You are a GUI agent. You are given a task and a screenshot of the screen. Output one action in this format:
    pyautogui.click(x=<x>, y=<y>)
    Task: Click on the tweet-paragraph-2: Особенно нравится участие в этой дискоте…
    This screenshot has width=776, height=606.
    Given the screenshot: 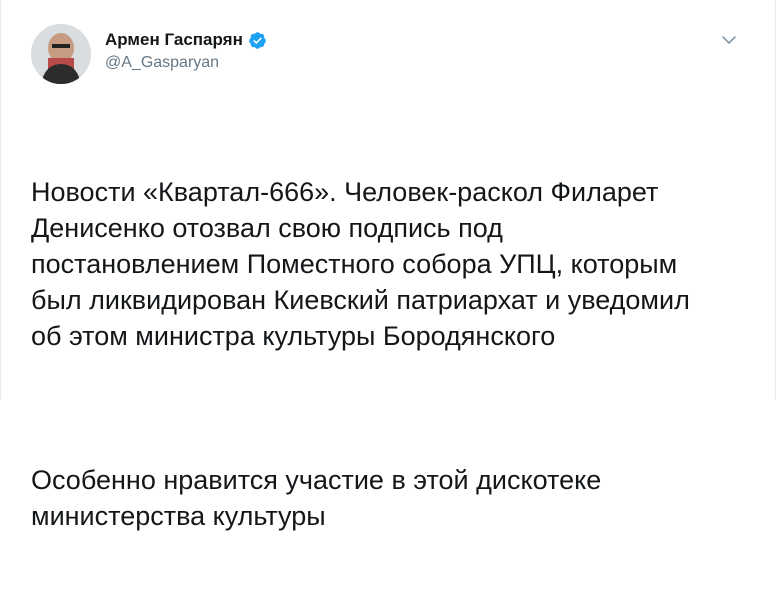 What is the action you would take?
    pyautogui.click(x=316, y=498)
    